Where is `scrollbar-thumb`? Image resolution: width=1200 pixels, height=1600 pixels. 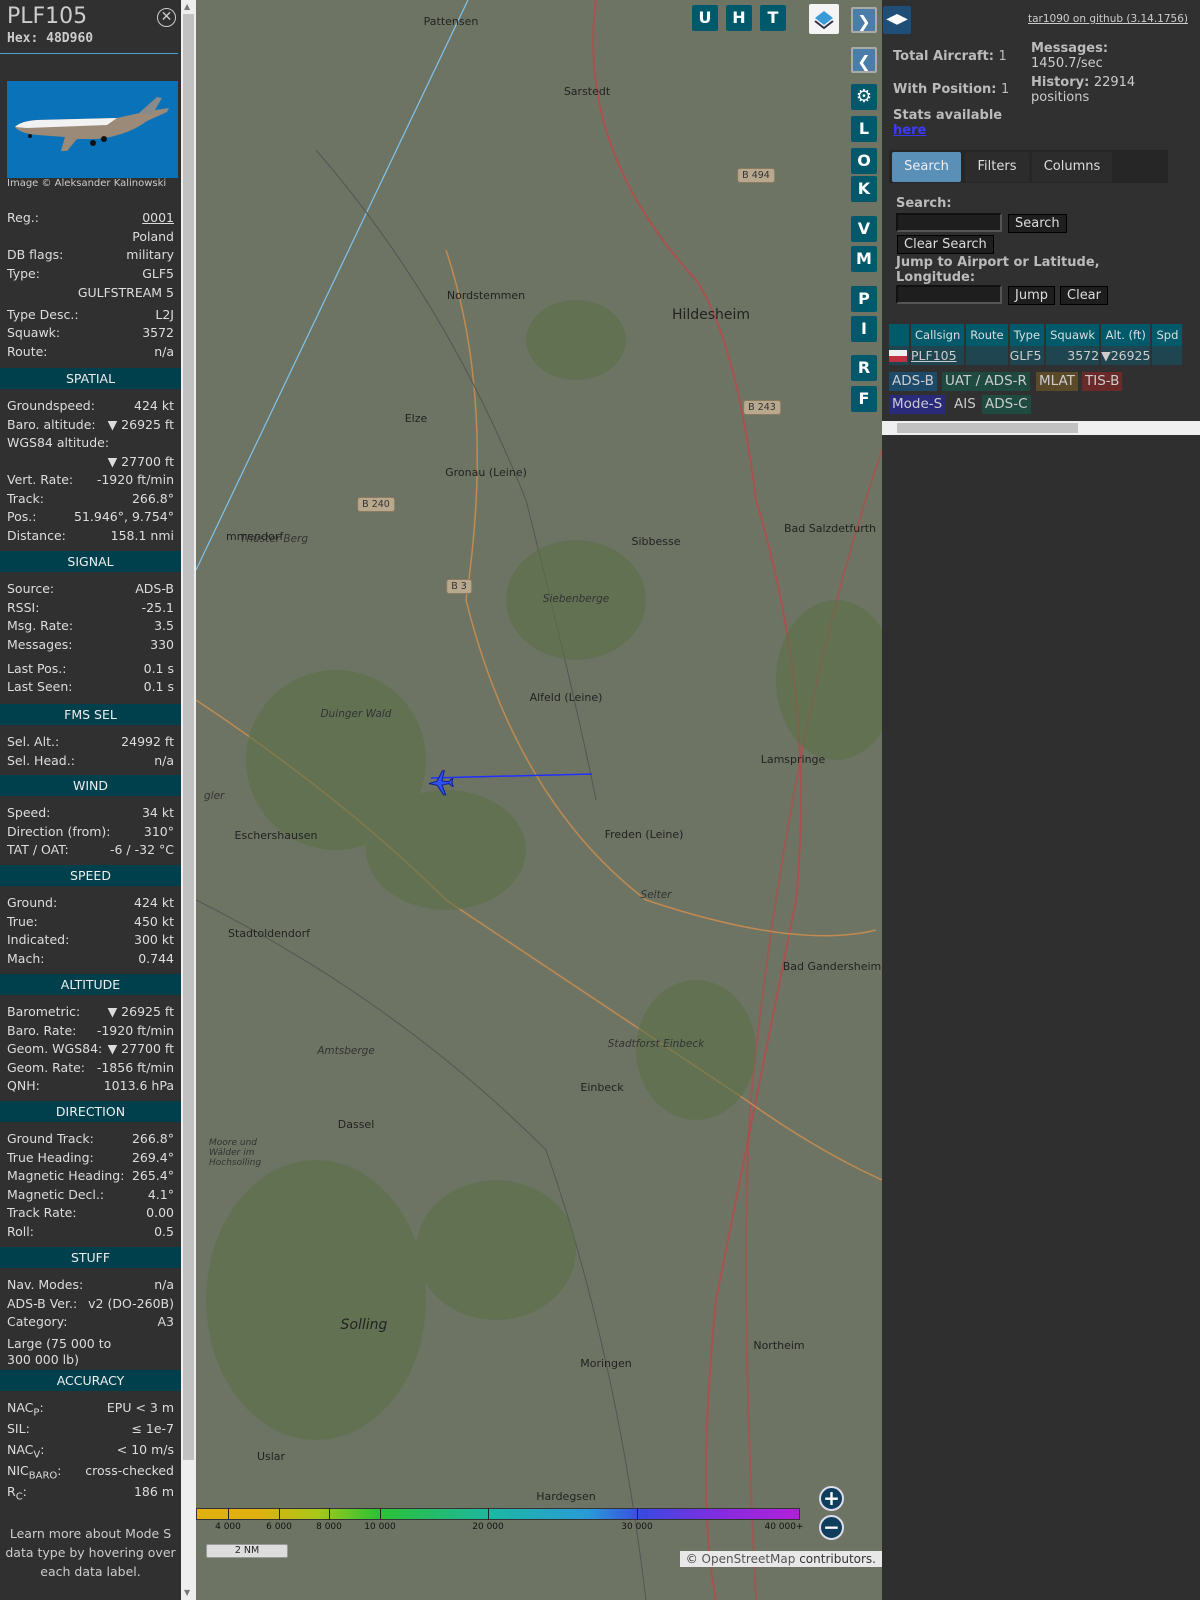
scrollbar-thumb is located at coordinates (188, 737).